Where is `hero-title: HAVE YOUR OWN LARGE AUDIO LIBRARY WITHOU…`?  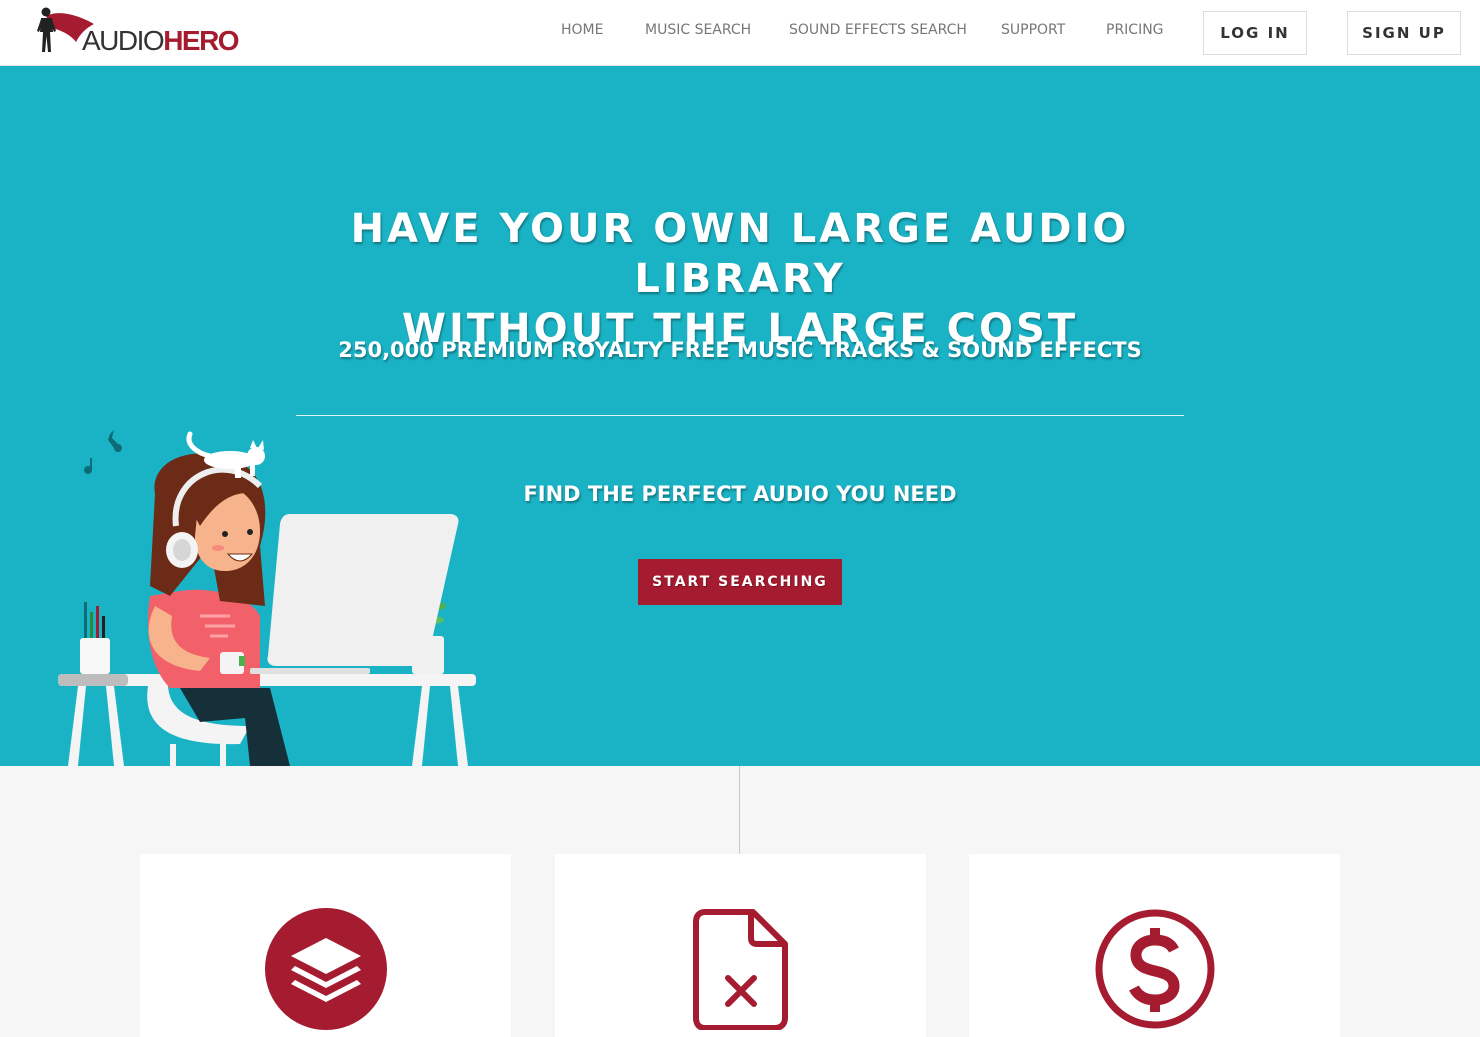 hero-title: HAVE YOUR OWN LARGE AUDIO LIBRARY WITHOU… is located at coordinates (740, 279).